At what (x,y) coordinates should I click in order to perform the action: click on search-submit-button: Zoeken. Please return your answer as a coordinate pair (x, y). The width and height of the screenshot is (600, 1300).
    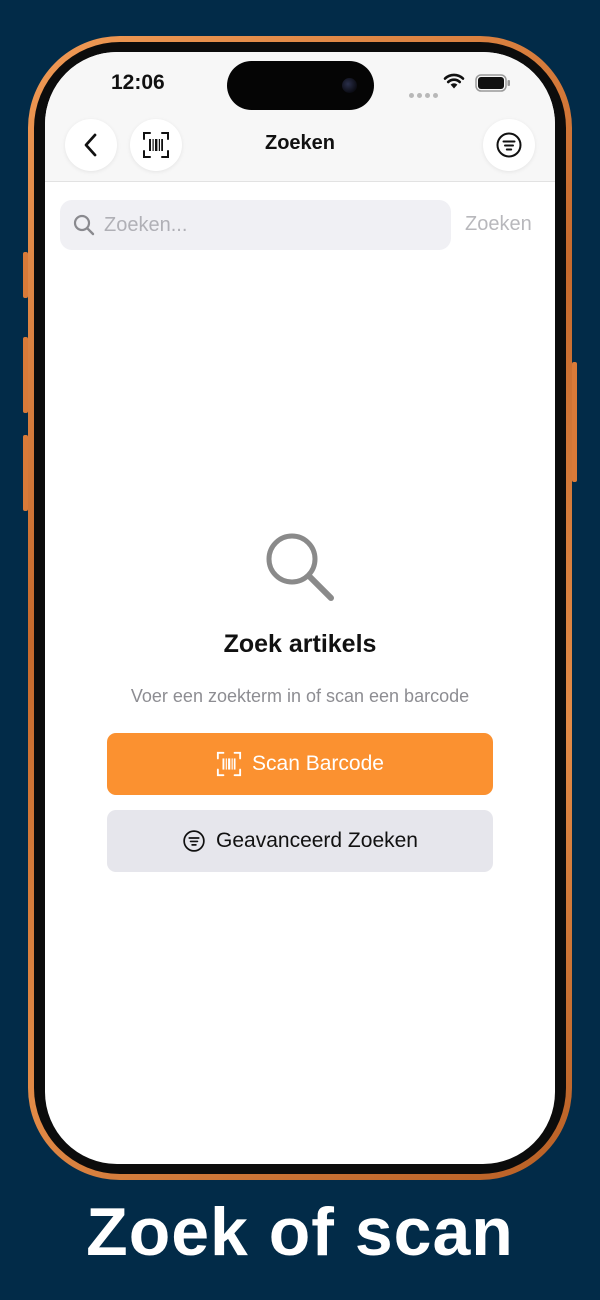
    Looking at the image, I should click on (498, 224).